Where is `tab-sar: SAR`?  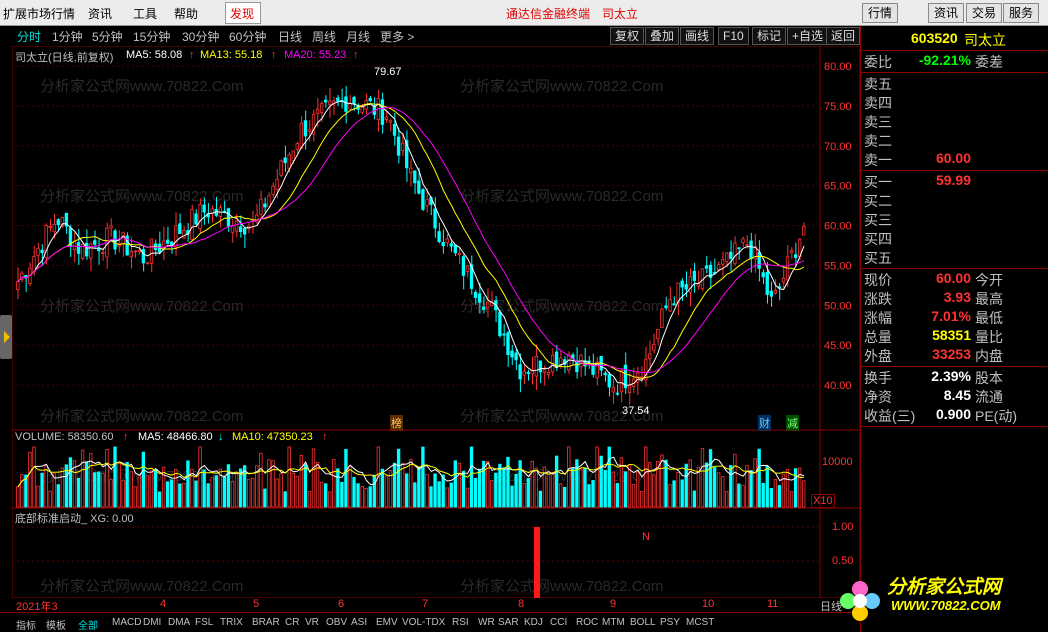
tab-sar: SAR is located at coordinates (508, 622).